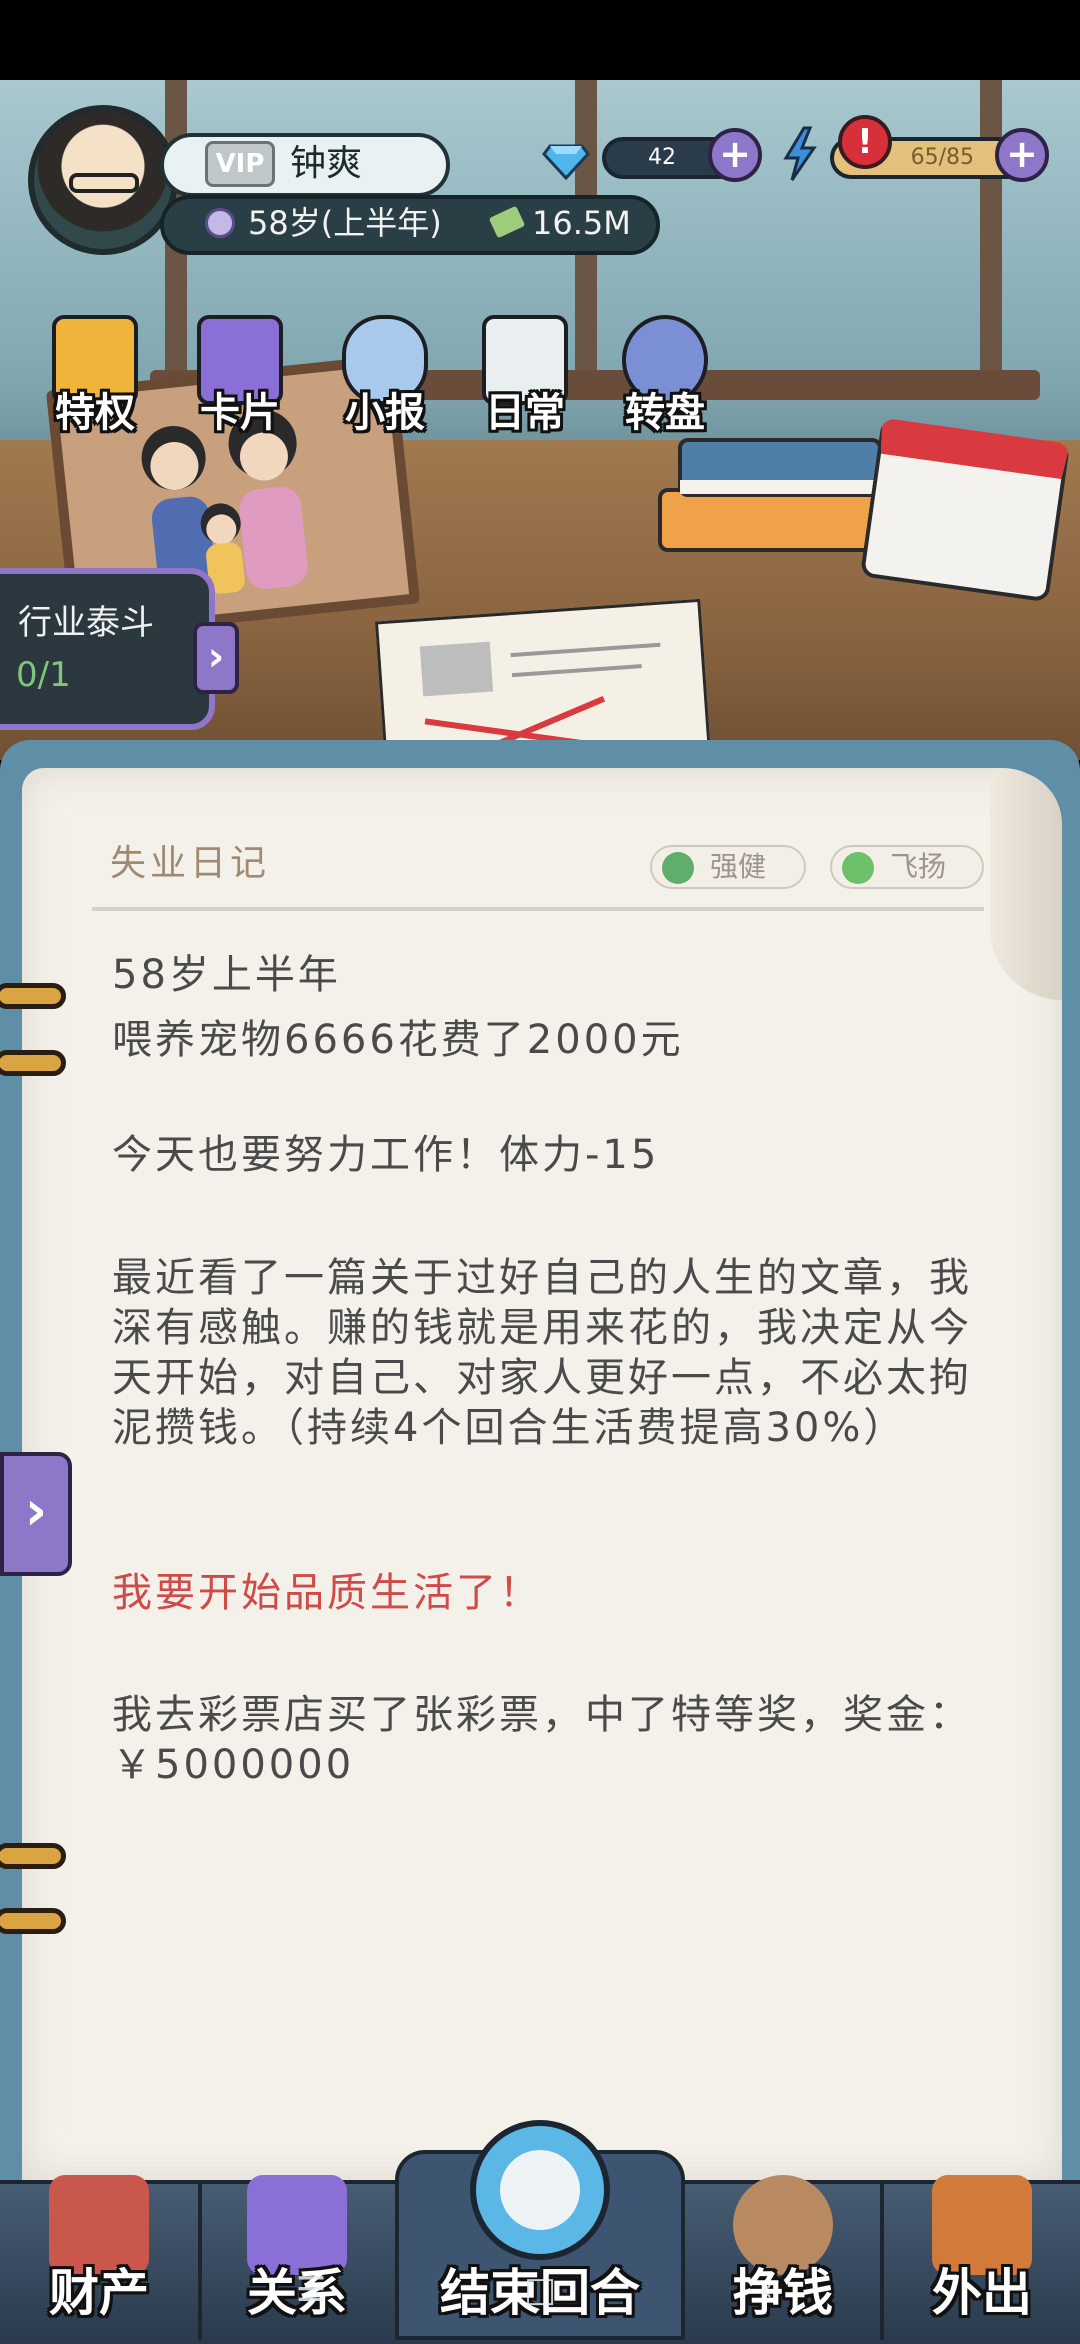 Image resolution: width=1080 pixels, height=2344 pixels. I want to click on status-tag-mood: 飞扬, so click(907, 867).